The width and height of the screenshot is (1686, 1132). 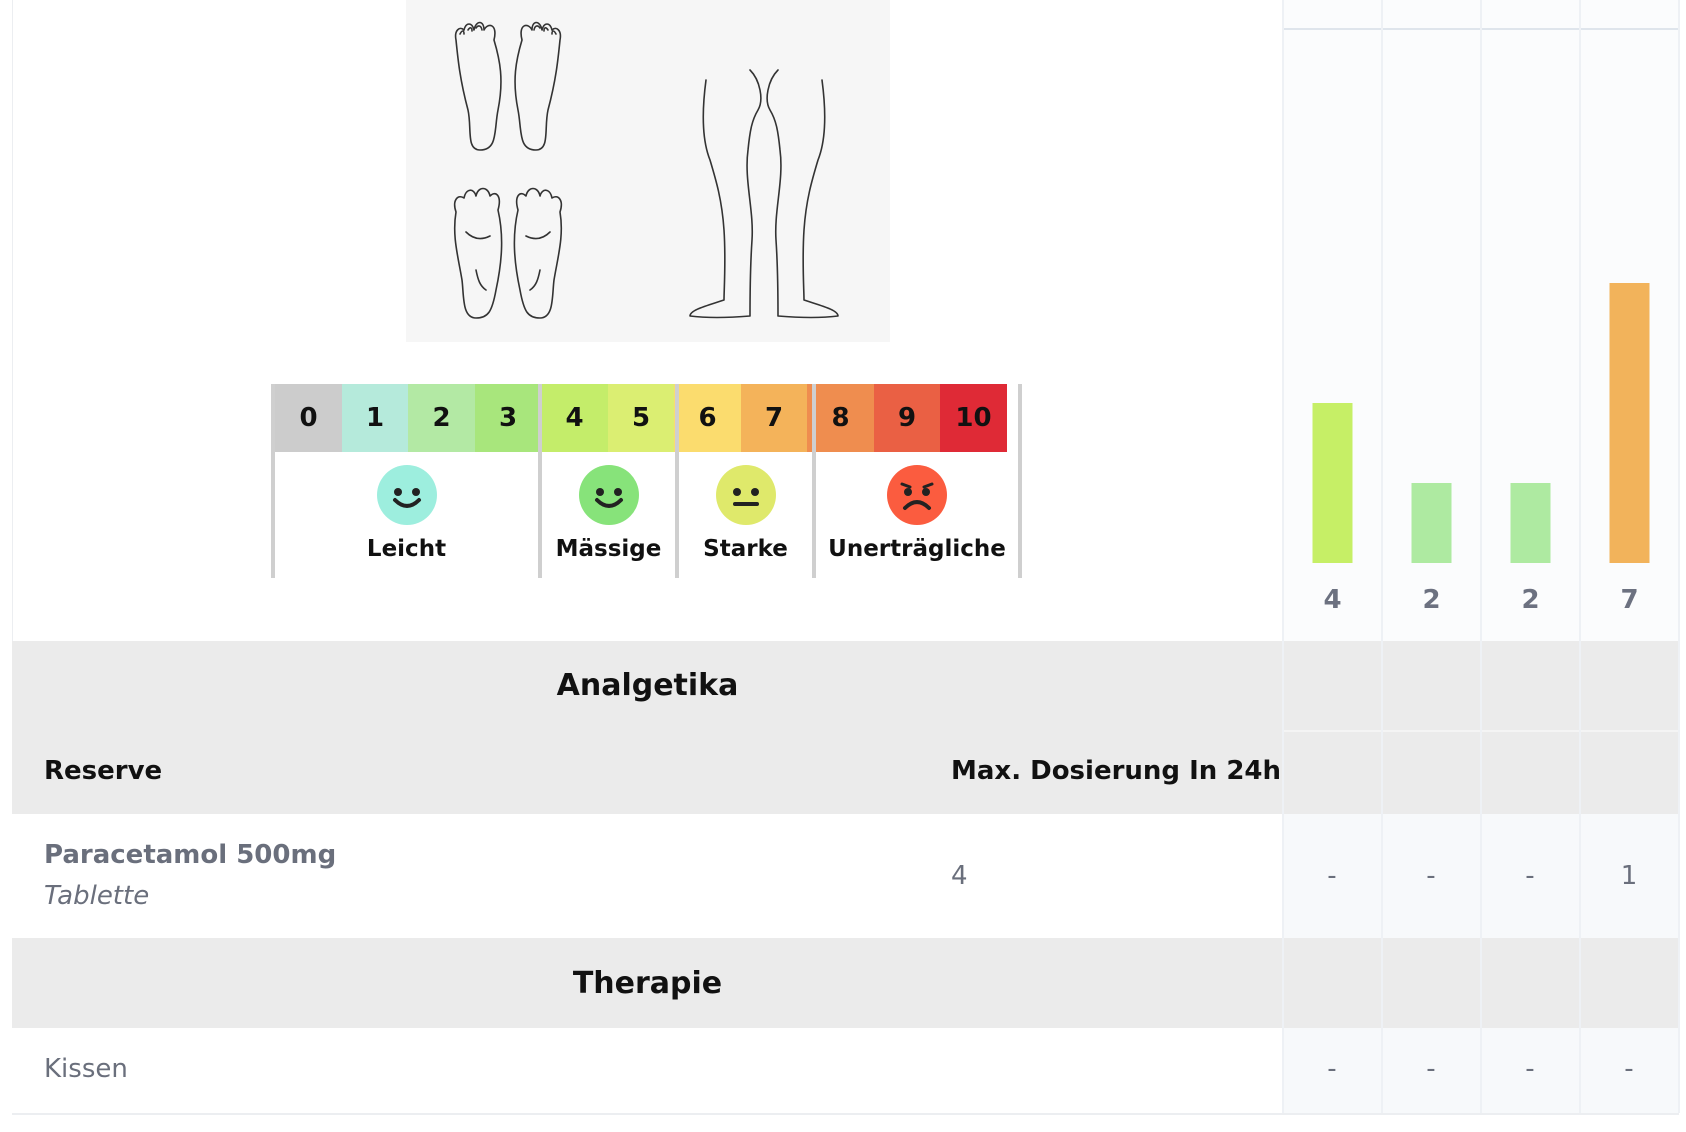 What do you see at coordinates (1629, 600) in the screenshot?
I see `pain-bar-label-4: 7` at bounding box center [1629, 600].